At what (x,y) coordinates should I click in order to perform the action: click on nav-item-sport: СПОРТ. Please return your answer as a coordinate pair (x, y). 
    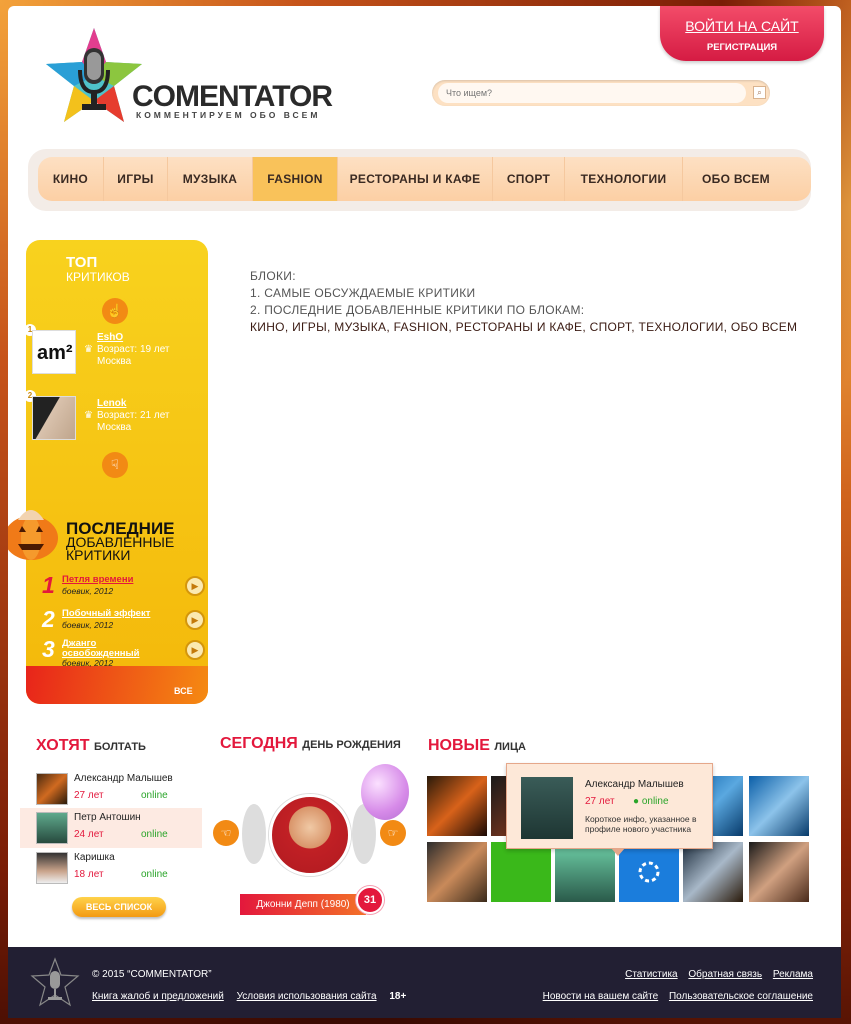
    Looking at the image, I should click on (529, 179).